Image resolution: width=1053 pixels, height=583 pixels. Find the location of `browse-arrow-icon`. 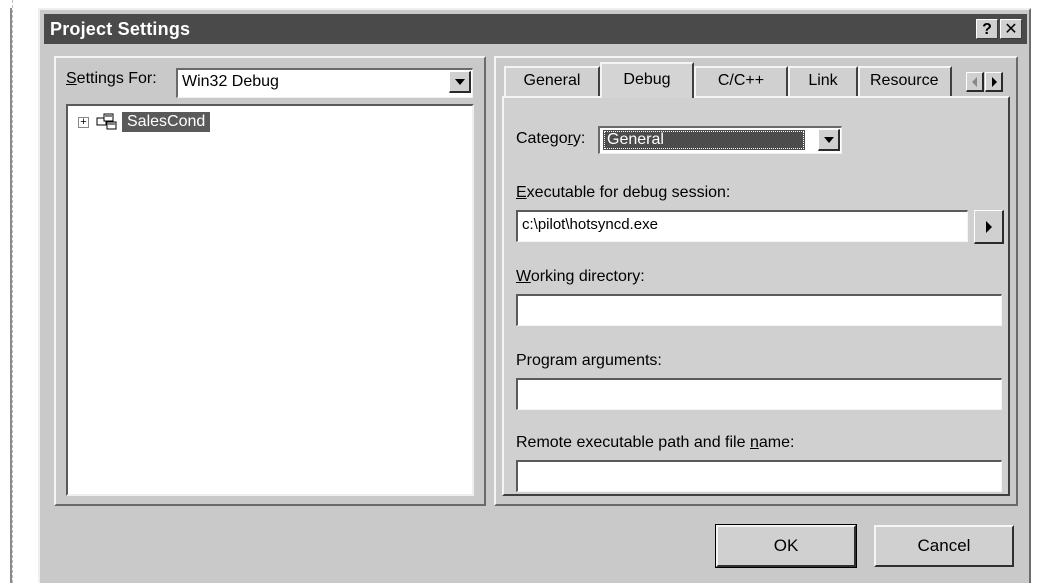

browse-arrow-icon is located at coordinates (989, 227).